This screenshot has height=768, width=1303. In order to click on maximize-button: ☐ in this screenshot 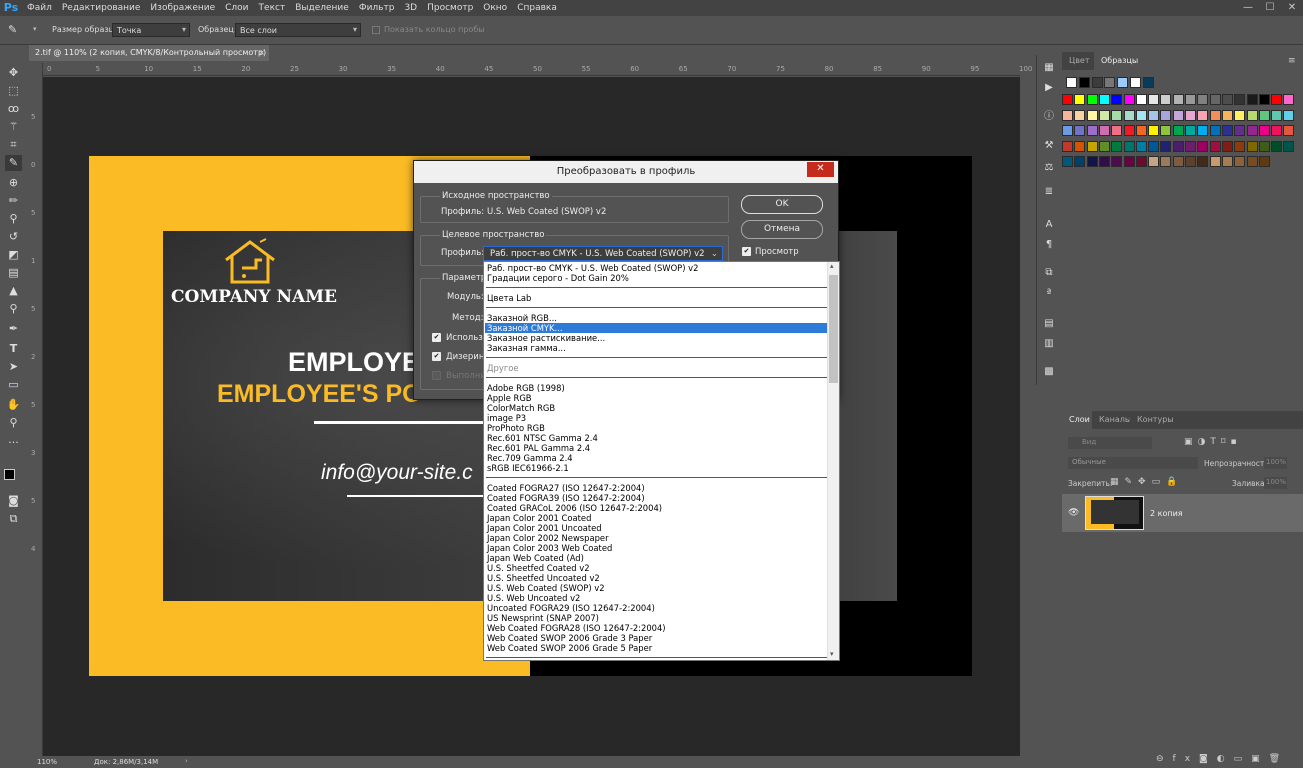, I will do `click(1270, 8)`.